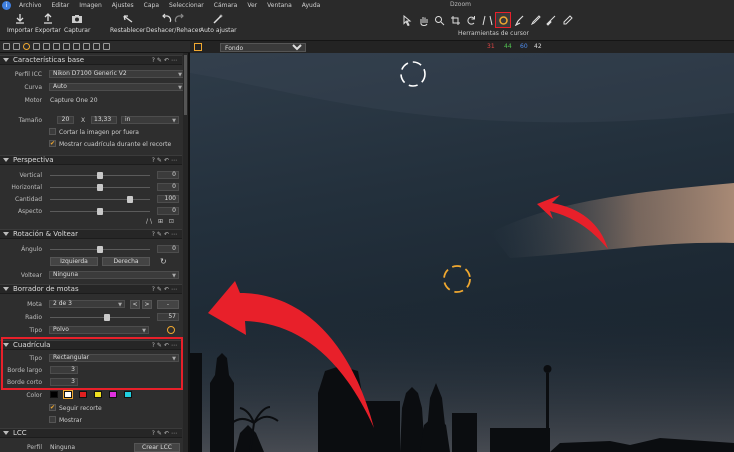 The height and width of the screenshot is (452, 734). I want to click on perspective-value: 100, so click(168, 199).